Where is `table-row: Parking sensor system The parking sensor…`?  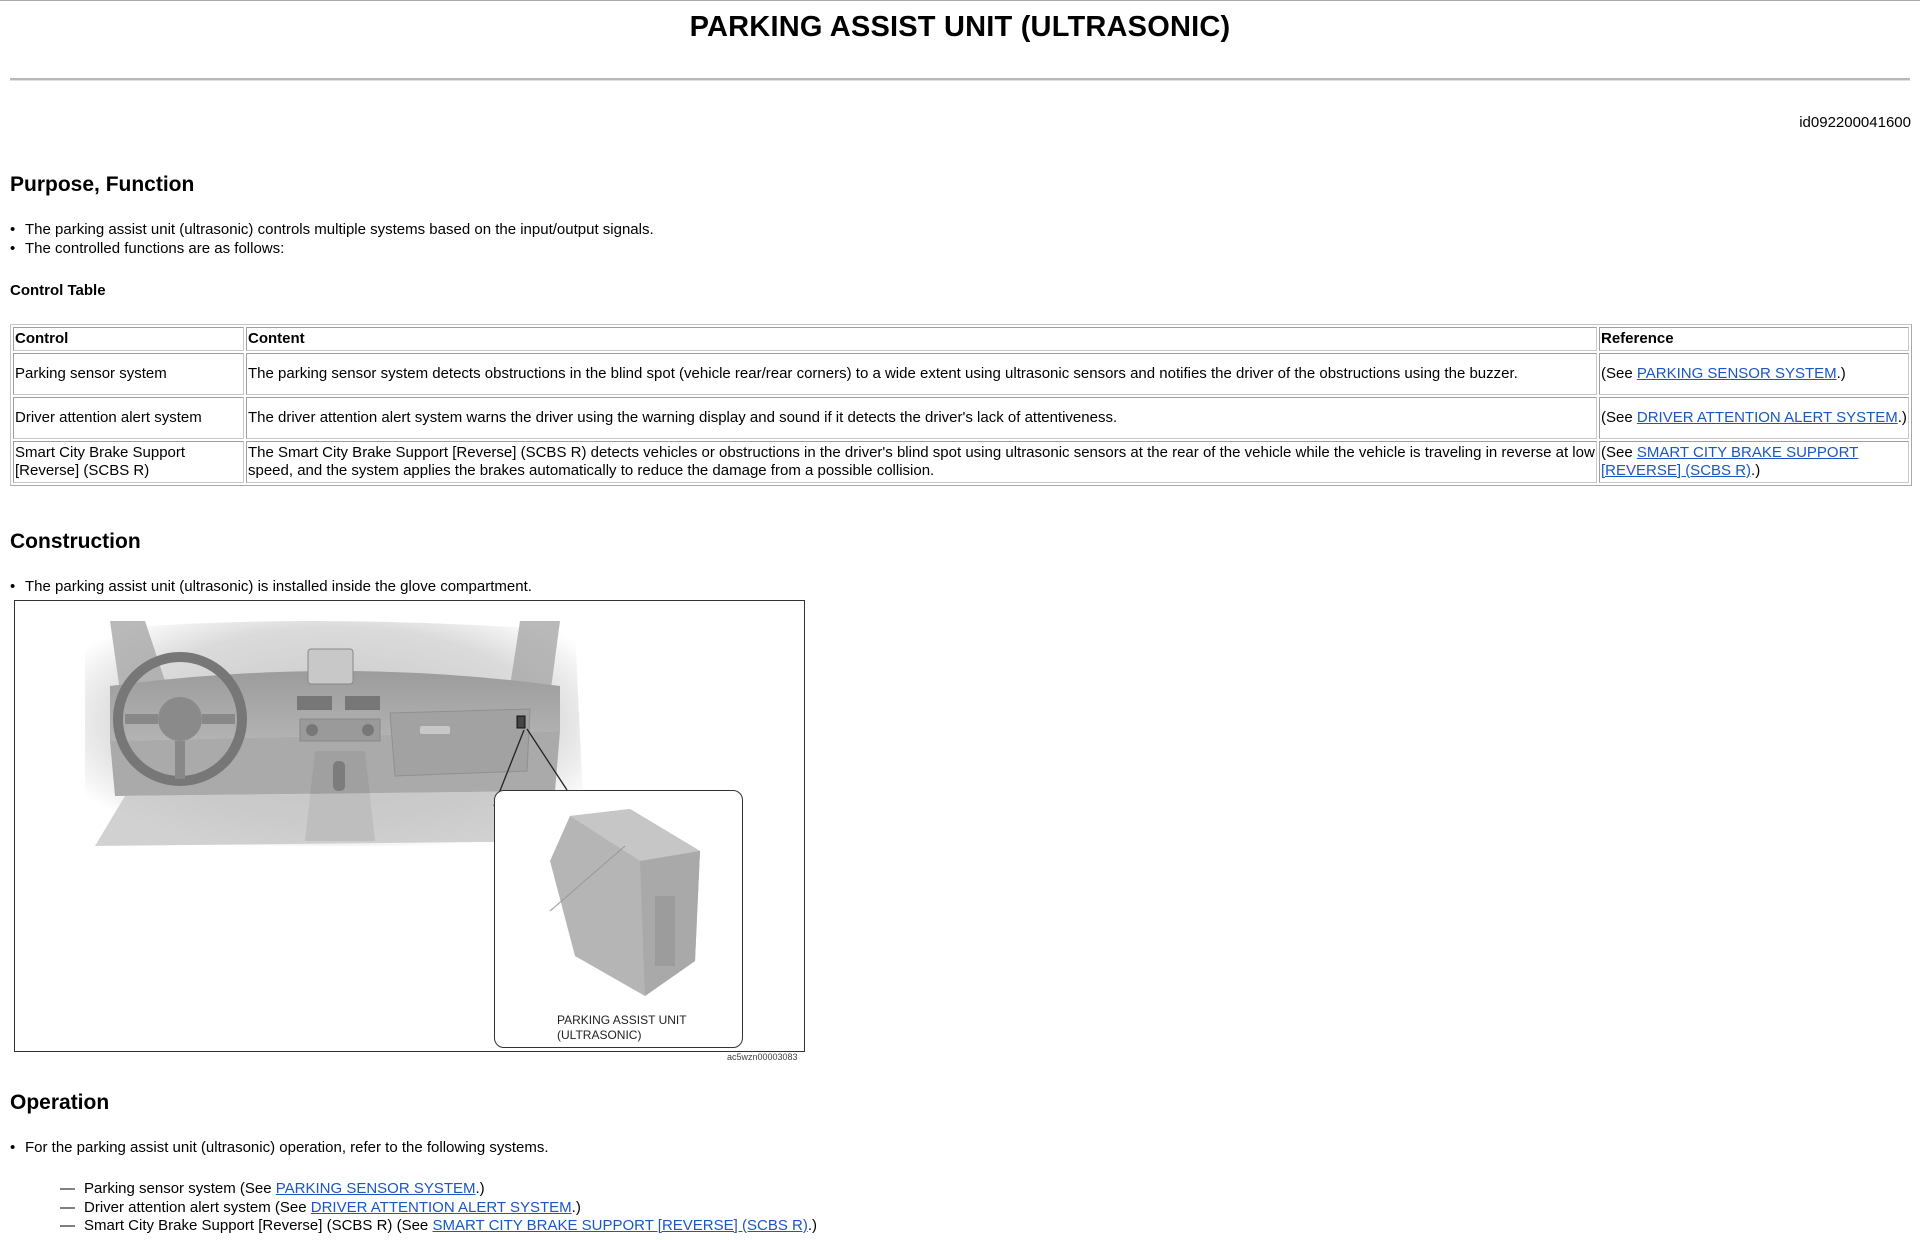 table-row: Parking sensor system The parking sensor… is located at coordinates (961, 374).